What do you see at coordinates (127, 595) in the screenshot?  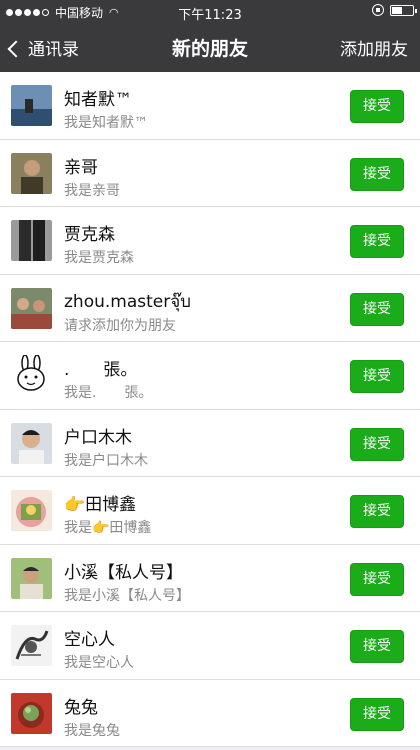 I see `request-message: 我是小溪【私人号】` at bounding box center [127, 595].